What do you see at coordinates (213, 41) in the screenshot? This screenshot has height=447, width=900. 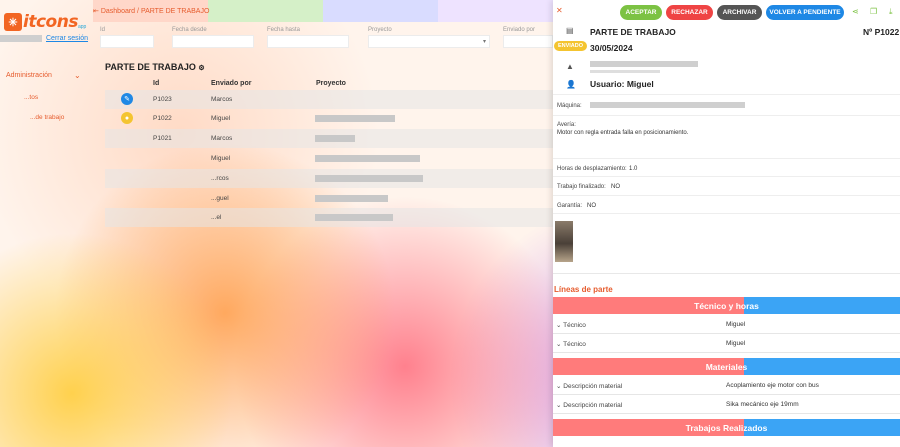 I see `filter-from-input` at bounding box center [213, 41].